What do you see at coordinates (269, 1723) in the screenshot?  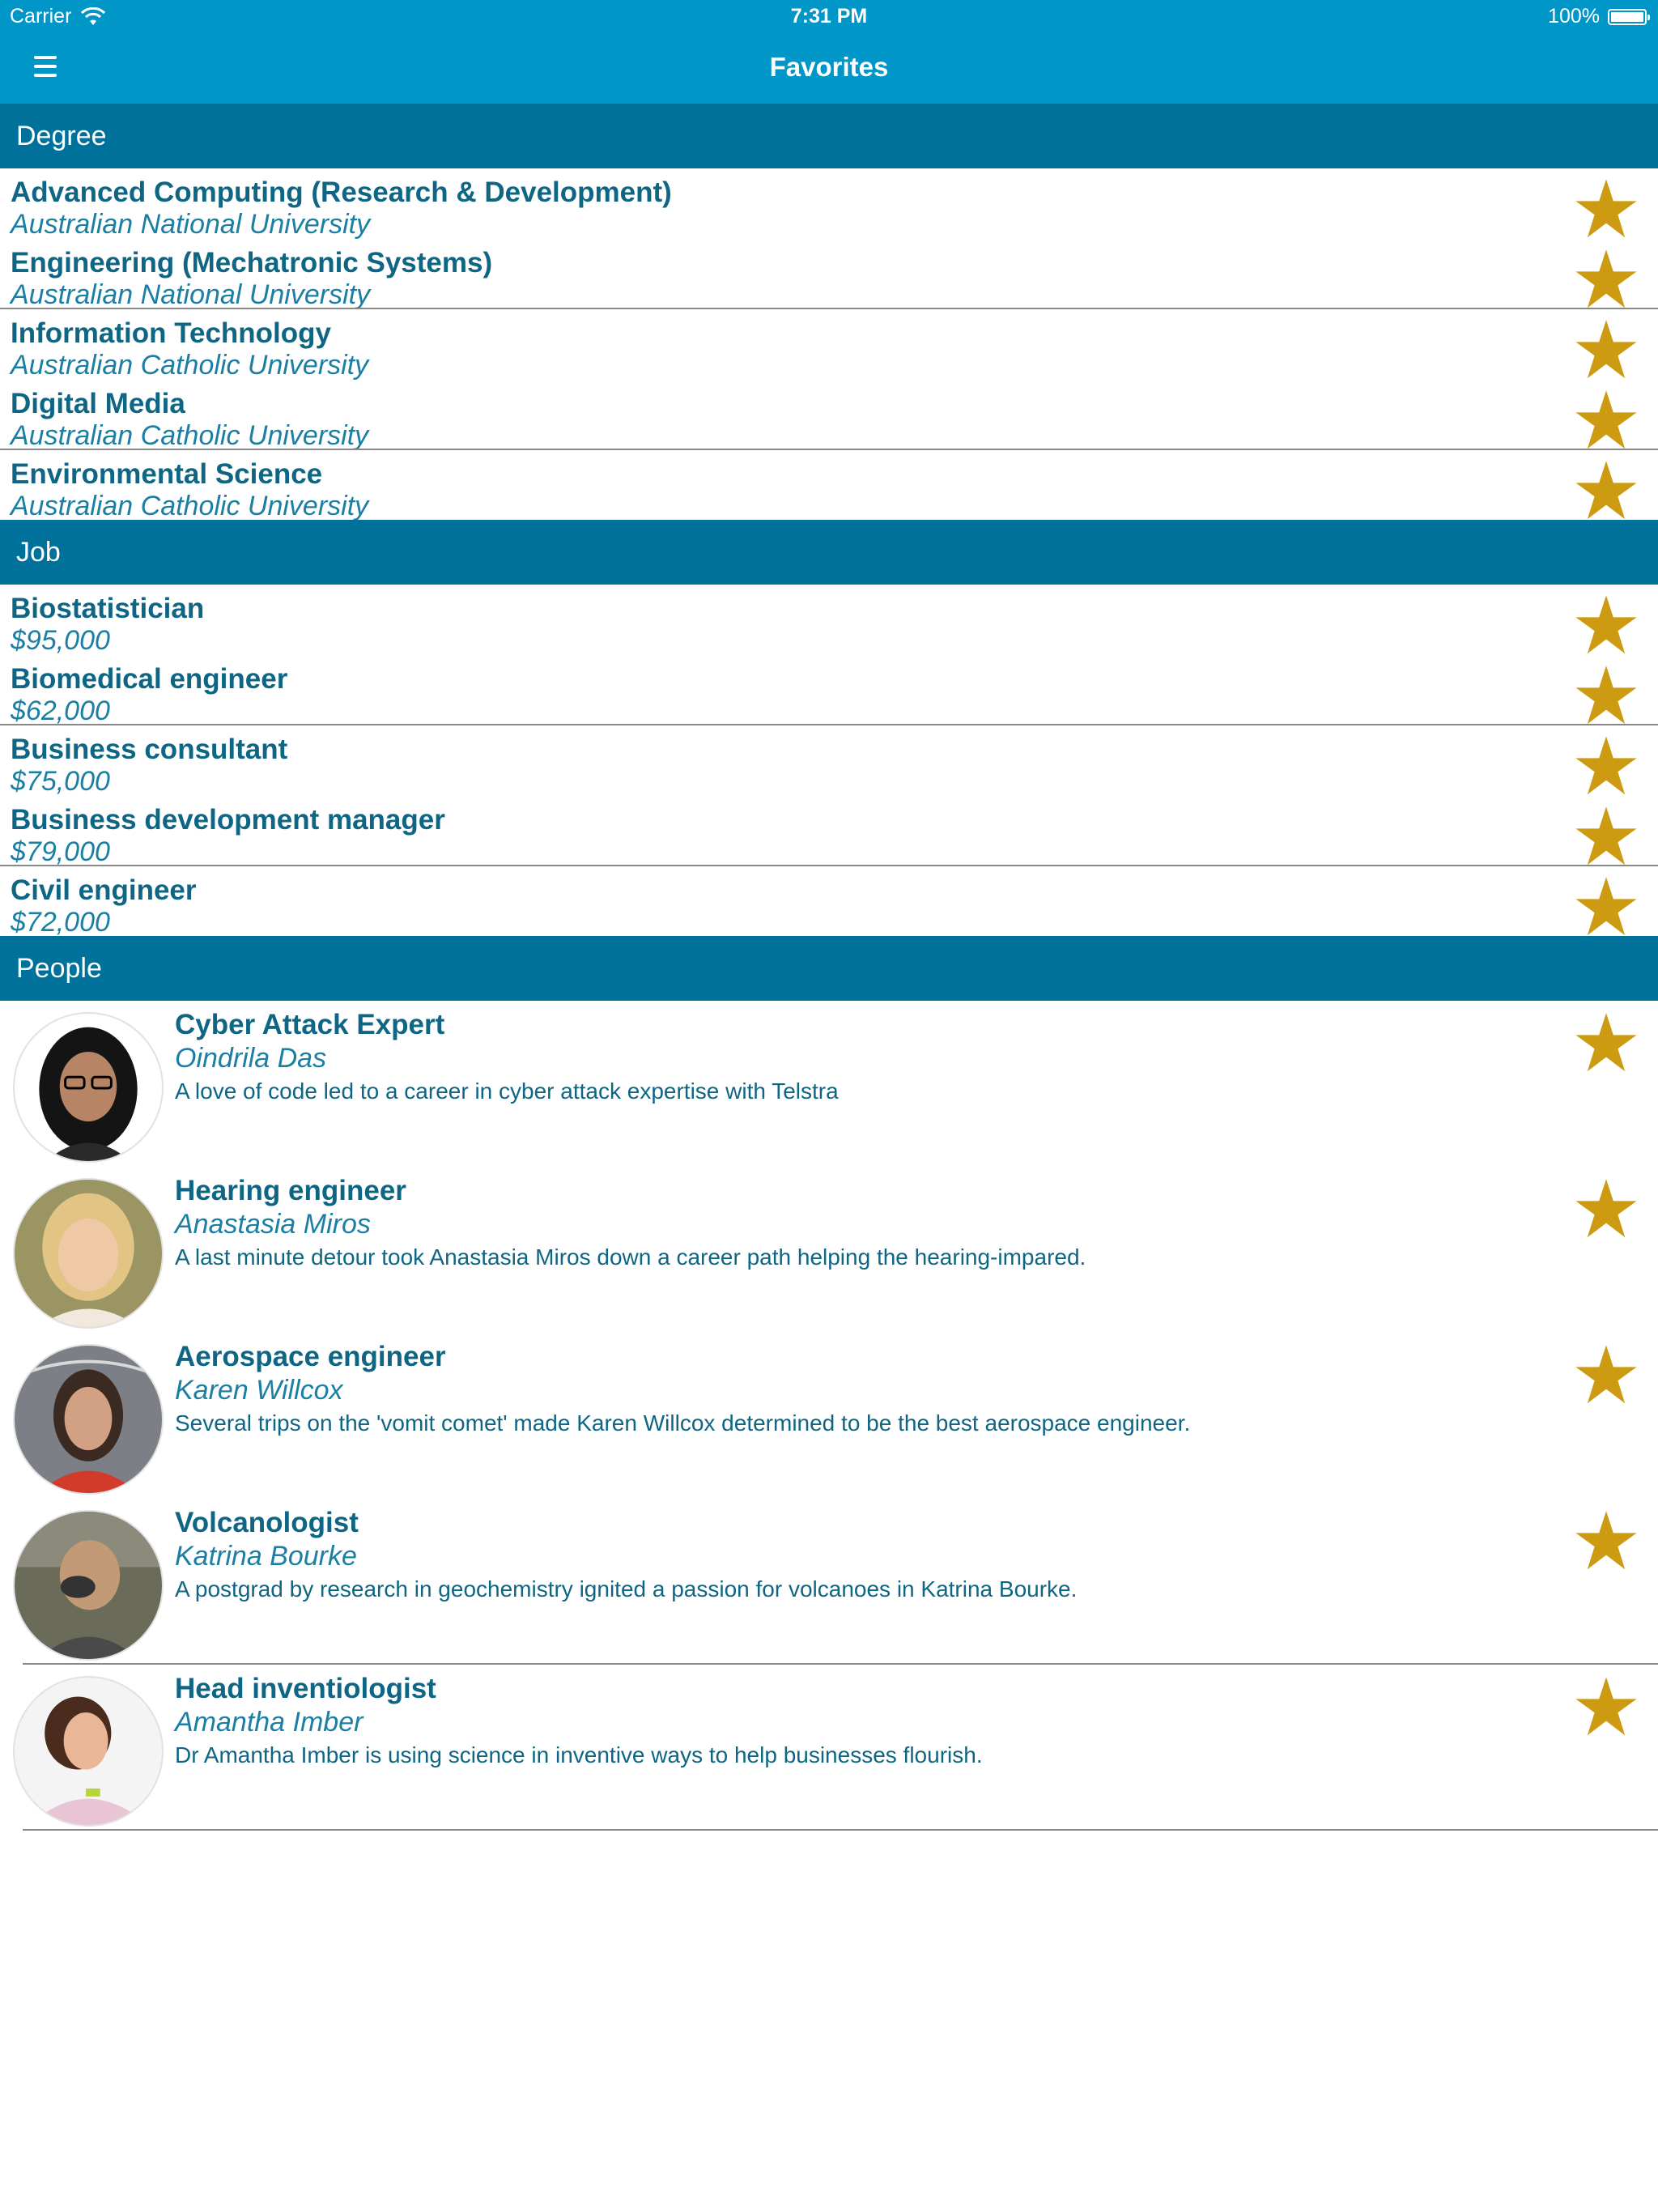 I see `person-name: Amantha Imber` at bounding box center [269, 1723].